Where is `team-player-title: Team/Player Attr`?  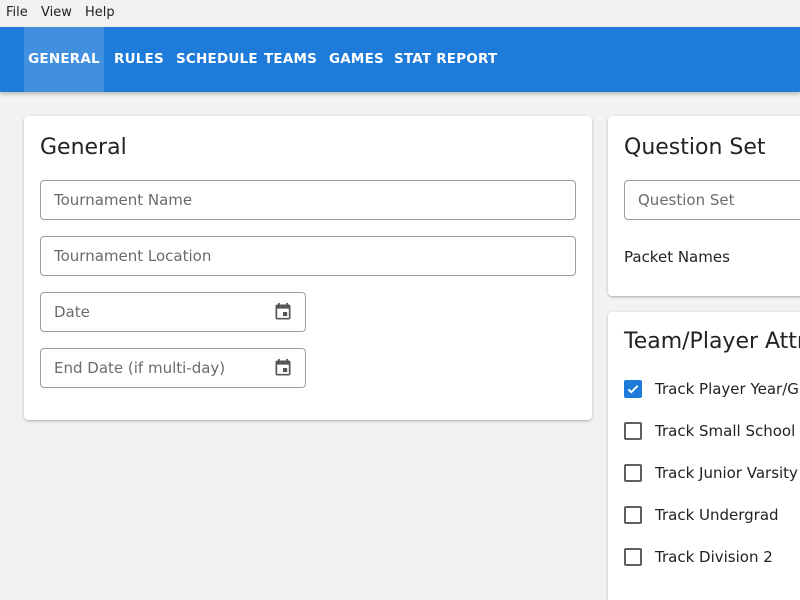 team-player-title: Team/Player Attr is located at coordinates (712, 341).